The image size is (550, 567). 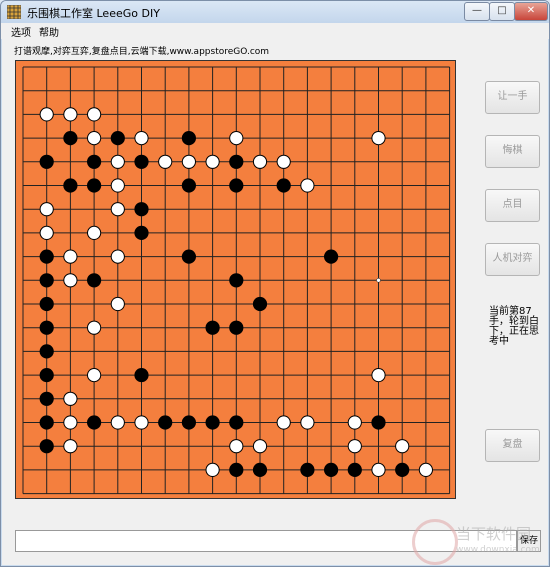 I want to click on minimize-button: —, so click(x=477, y=11).